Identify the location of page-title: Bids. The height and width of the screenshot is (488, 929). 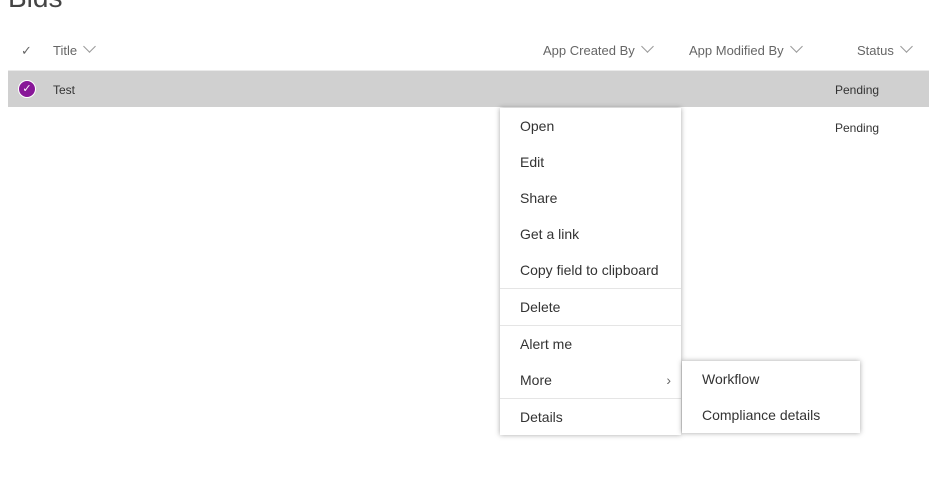
(35, 7).